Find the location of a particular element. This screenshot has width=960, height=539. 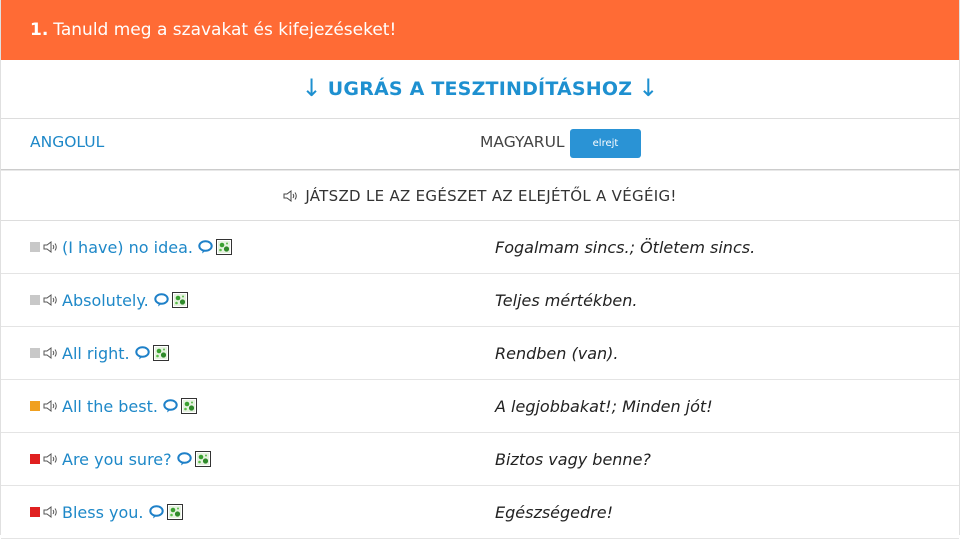

hungarian-translation: Biztos vagy benne? is located at coordinates (573, 459).